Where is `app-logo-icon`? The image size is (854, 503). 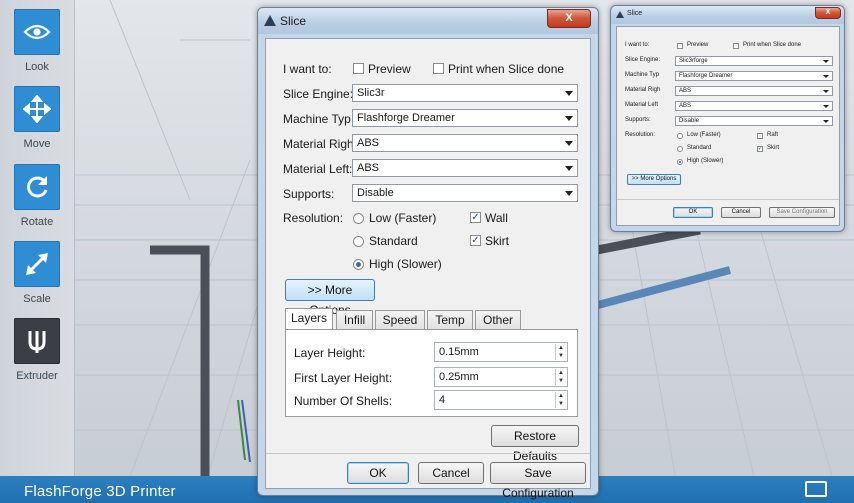 app-logo-icon is located at coordinates (620, 14).